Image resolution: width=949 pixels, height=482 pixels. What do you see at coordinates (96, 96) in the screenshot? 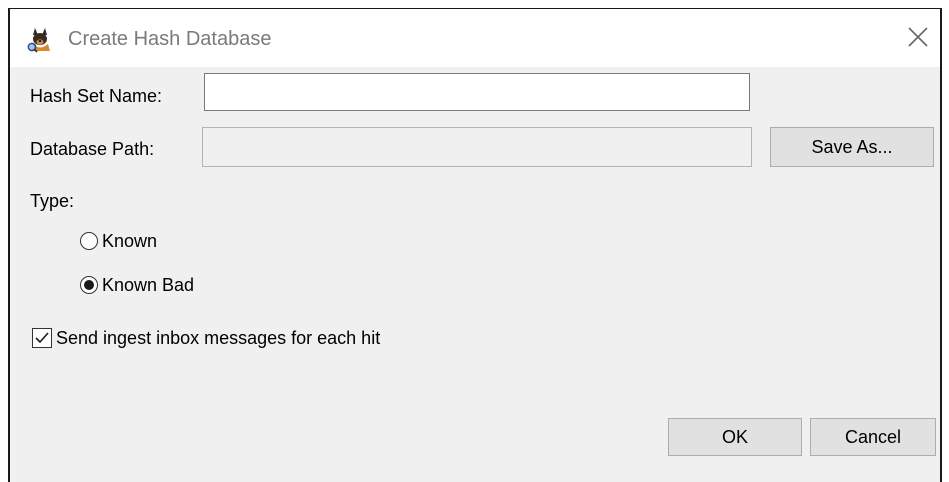
I see `hash-set-name-label: Hash Set Name:` at bounding box center [96, 96].